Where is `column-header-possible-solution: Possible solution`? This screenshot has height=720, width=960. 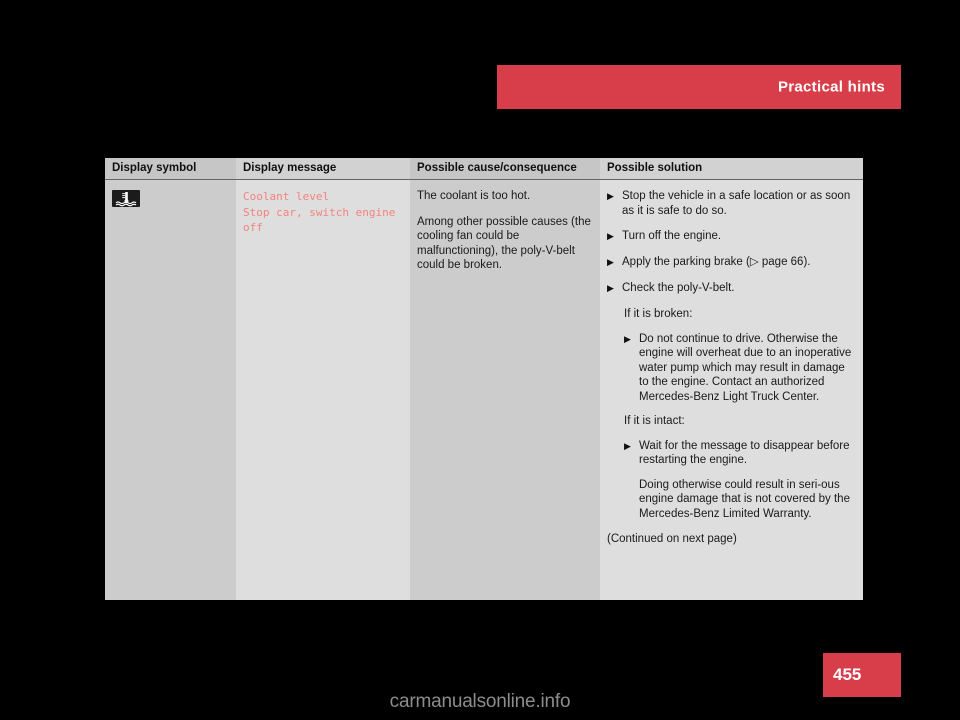 column-header-possible-solution: Possible solution is located at coordinates (731, 169).